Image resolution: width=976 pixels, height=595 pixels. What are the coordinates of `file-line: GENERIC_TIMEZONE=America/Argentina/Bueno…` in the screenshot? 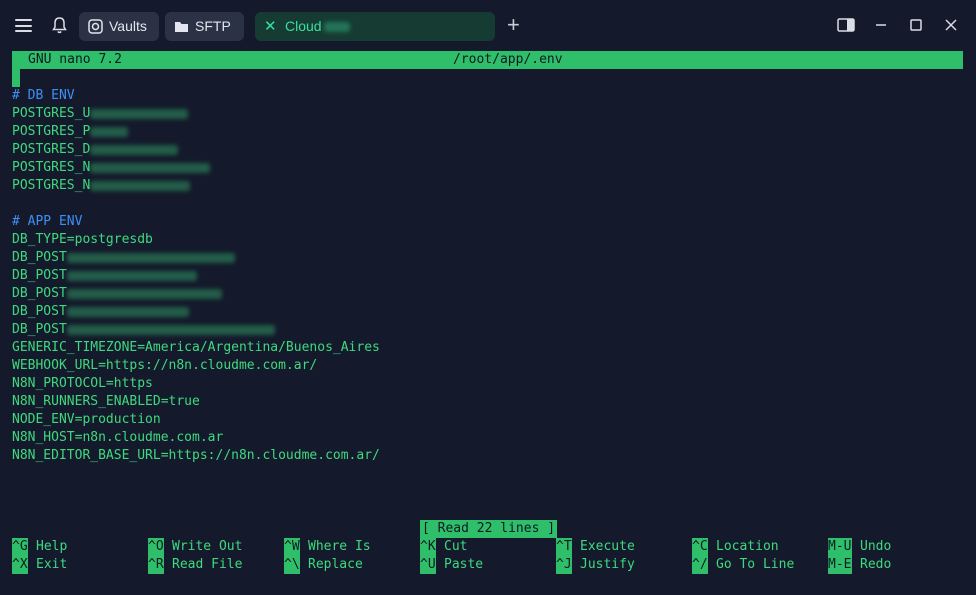 It's located at (196, 348).